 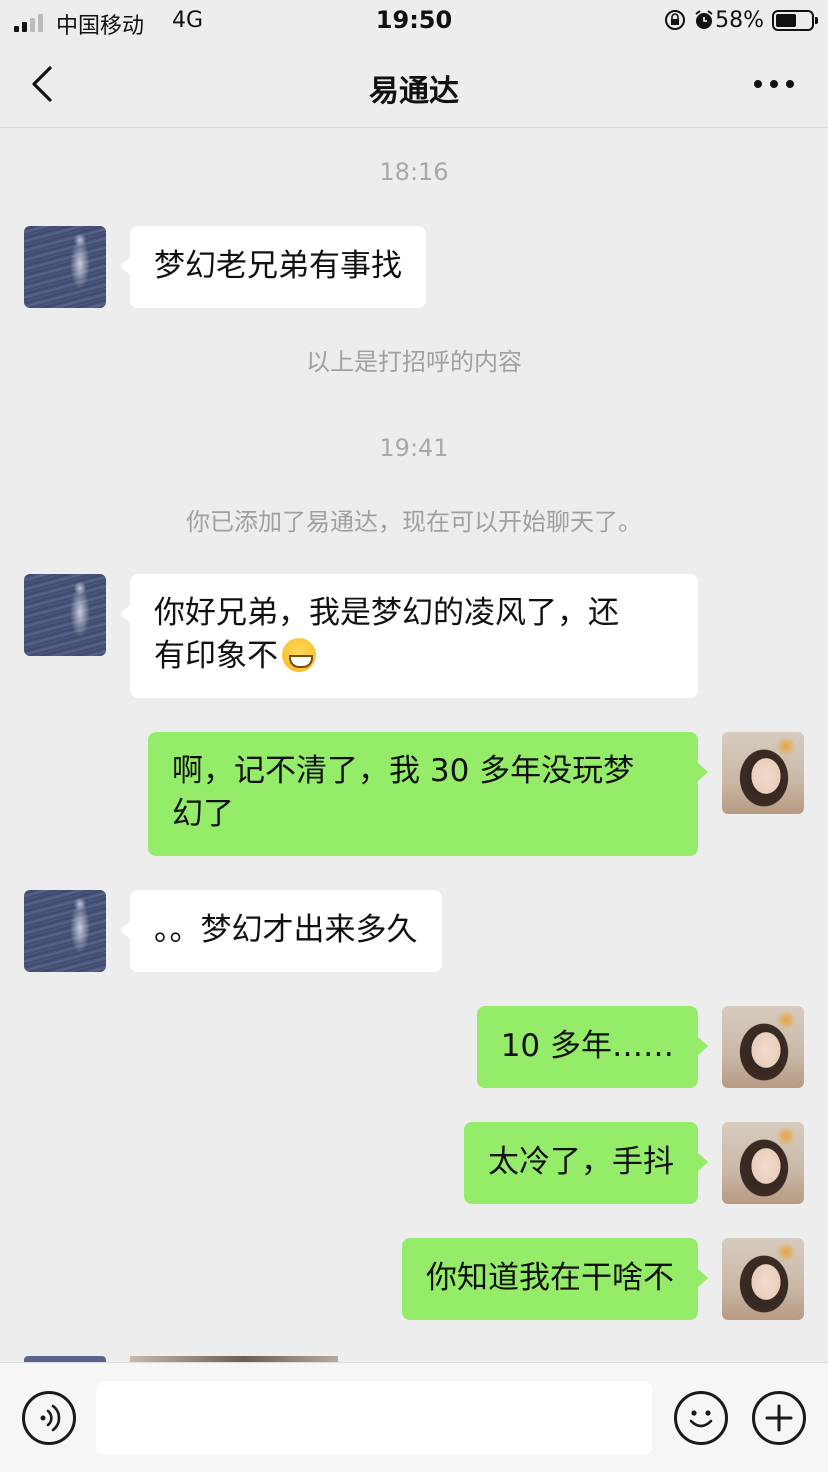 What do you see at coordinates (586, 1163) in the screenshot?
I see `message-bubble-sent: 太冷了，手抖` at bounding box center [586, 1163].